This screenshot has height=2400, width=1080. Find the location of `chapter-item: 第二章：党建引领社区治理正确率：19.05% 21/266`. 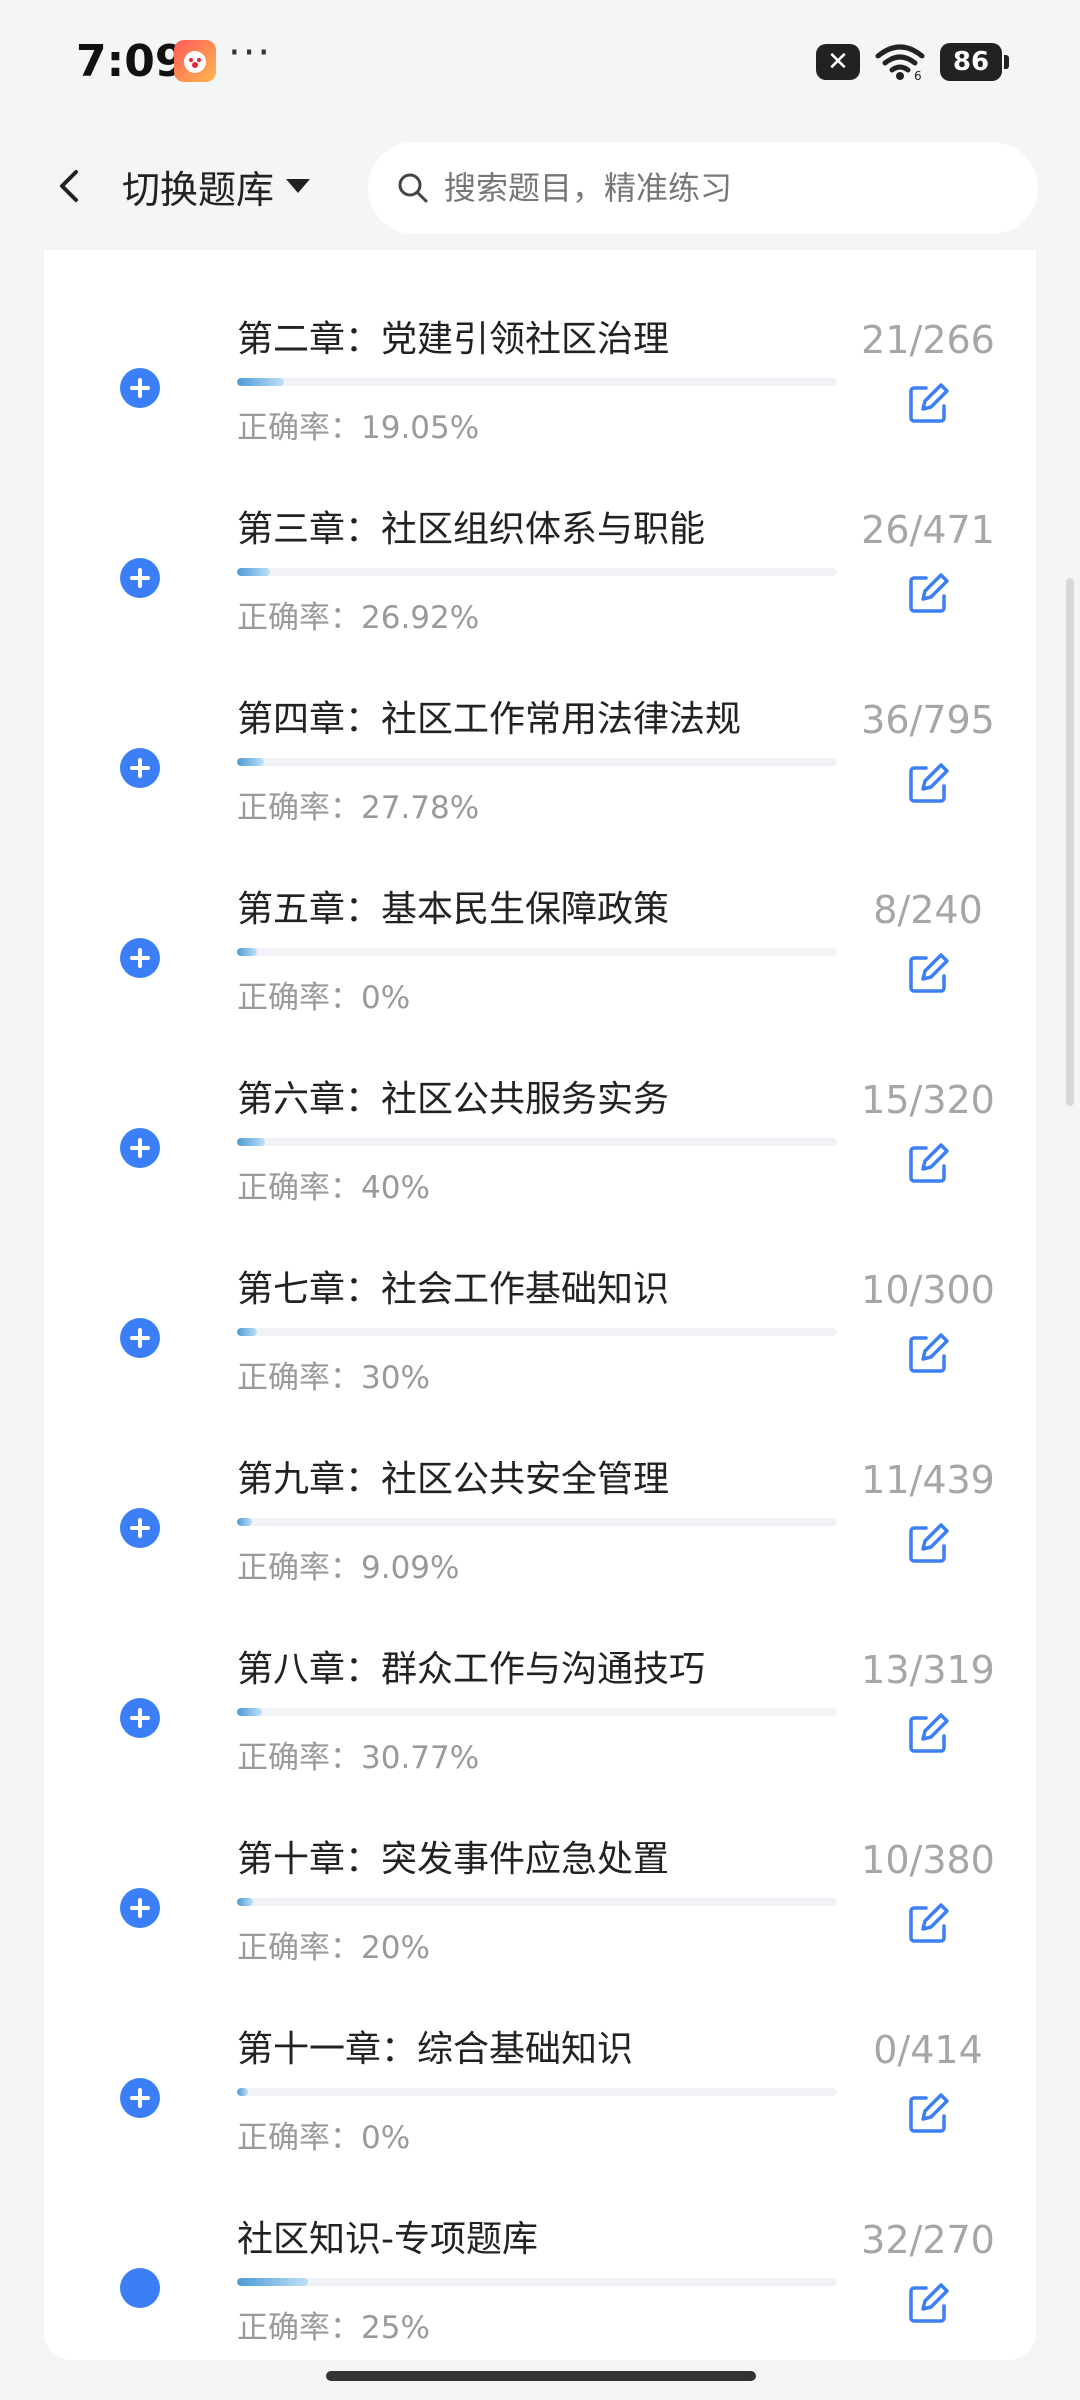

chapter-item: 第二章：党建引领社区治理正确率：19.05% 21/266 is located at coordinates (540, 405).